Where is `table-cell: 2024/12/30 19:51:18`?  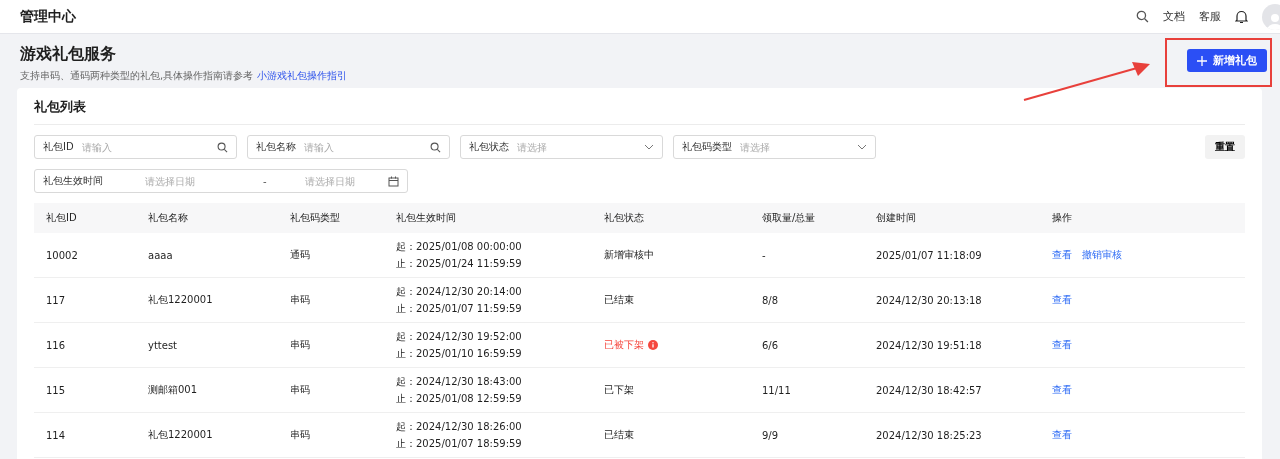 table-cell: 2024/12/30 19:51:18 is located at coordinates (929, 345).